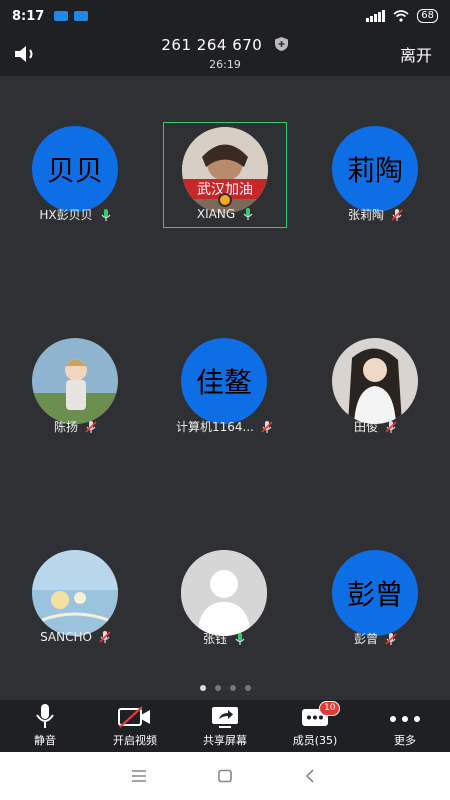 This screenshot has width=450, height=800. What do you see at coordinates (311, 776) in the screenshot?
I see `back-icon` at bounding box center [311, 776].